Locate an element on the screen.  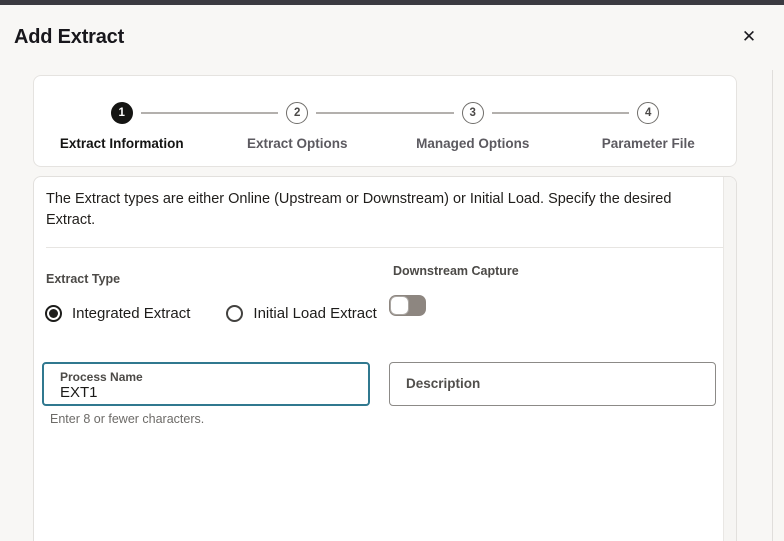
extract-type-radio-group: Integrated Extract Initial Load Extract is located at coordinates (215, 313).